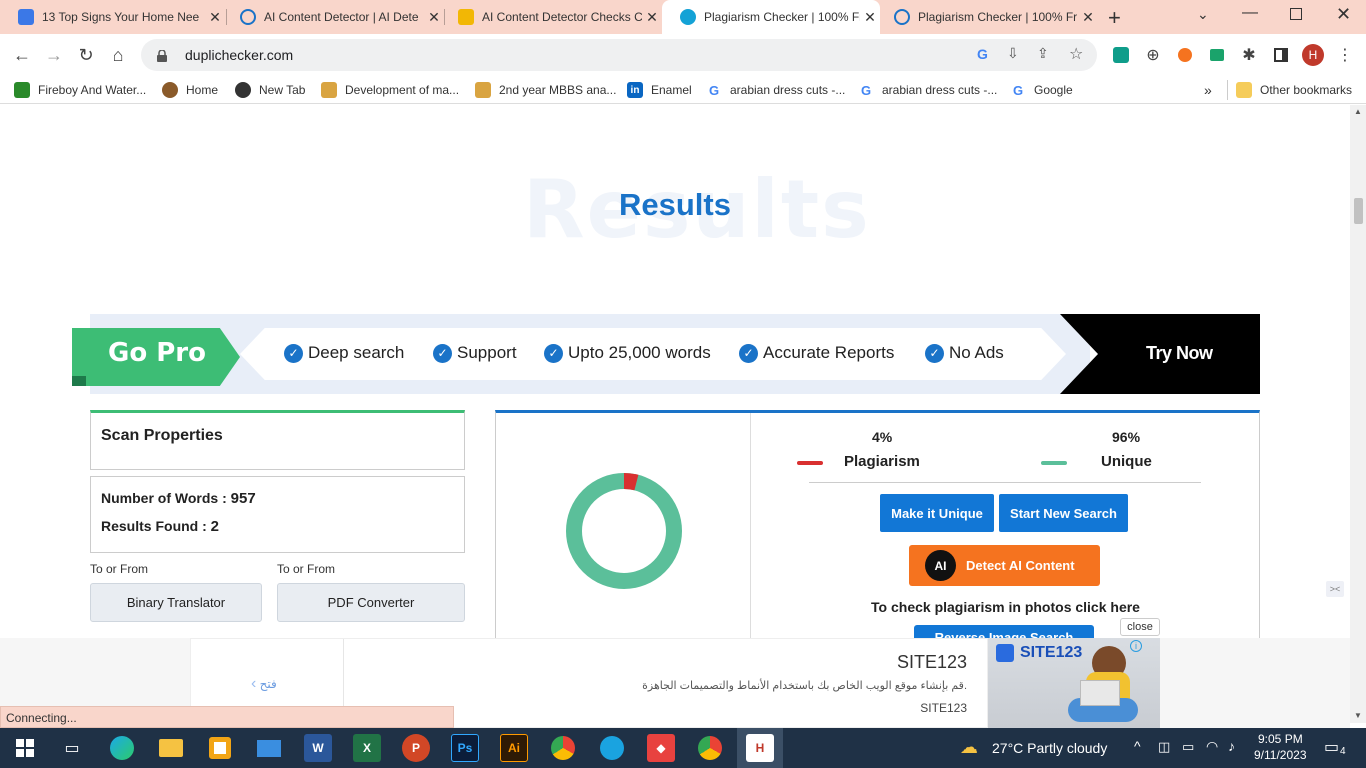 This screenshot has height=768, width=1366. I want to click on word-icon: W, so click(318, 748).